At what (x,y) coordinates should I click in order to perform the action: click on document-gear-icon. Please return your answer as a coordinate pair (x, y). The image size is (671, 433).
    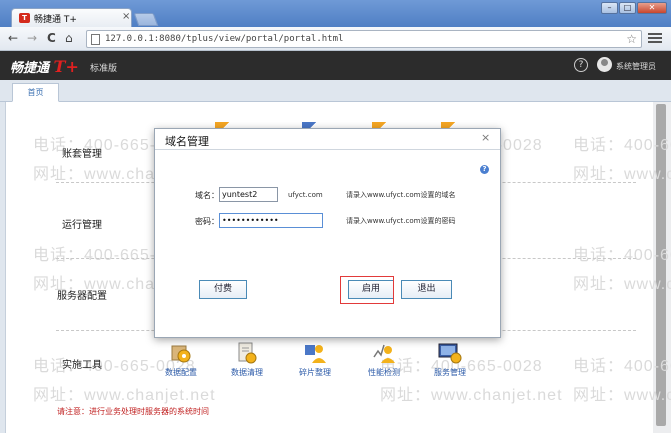
    Looking at the image, I should click on (247, 353).